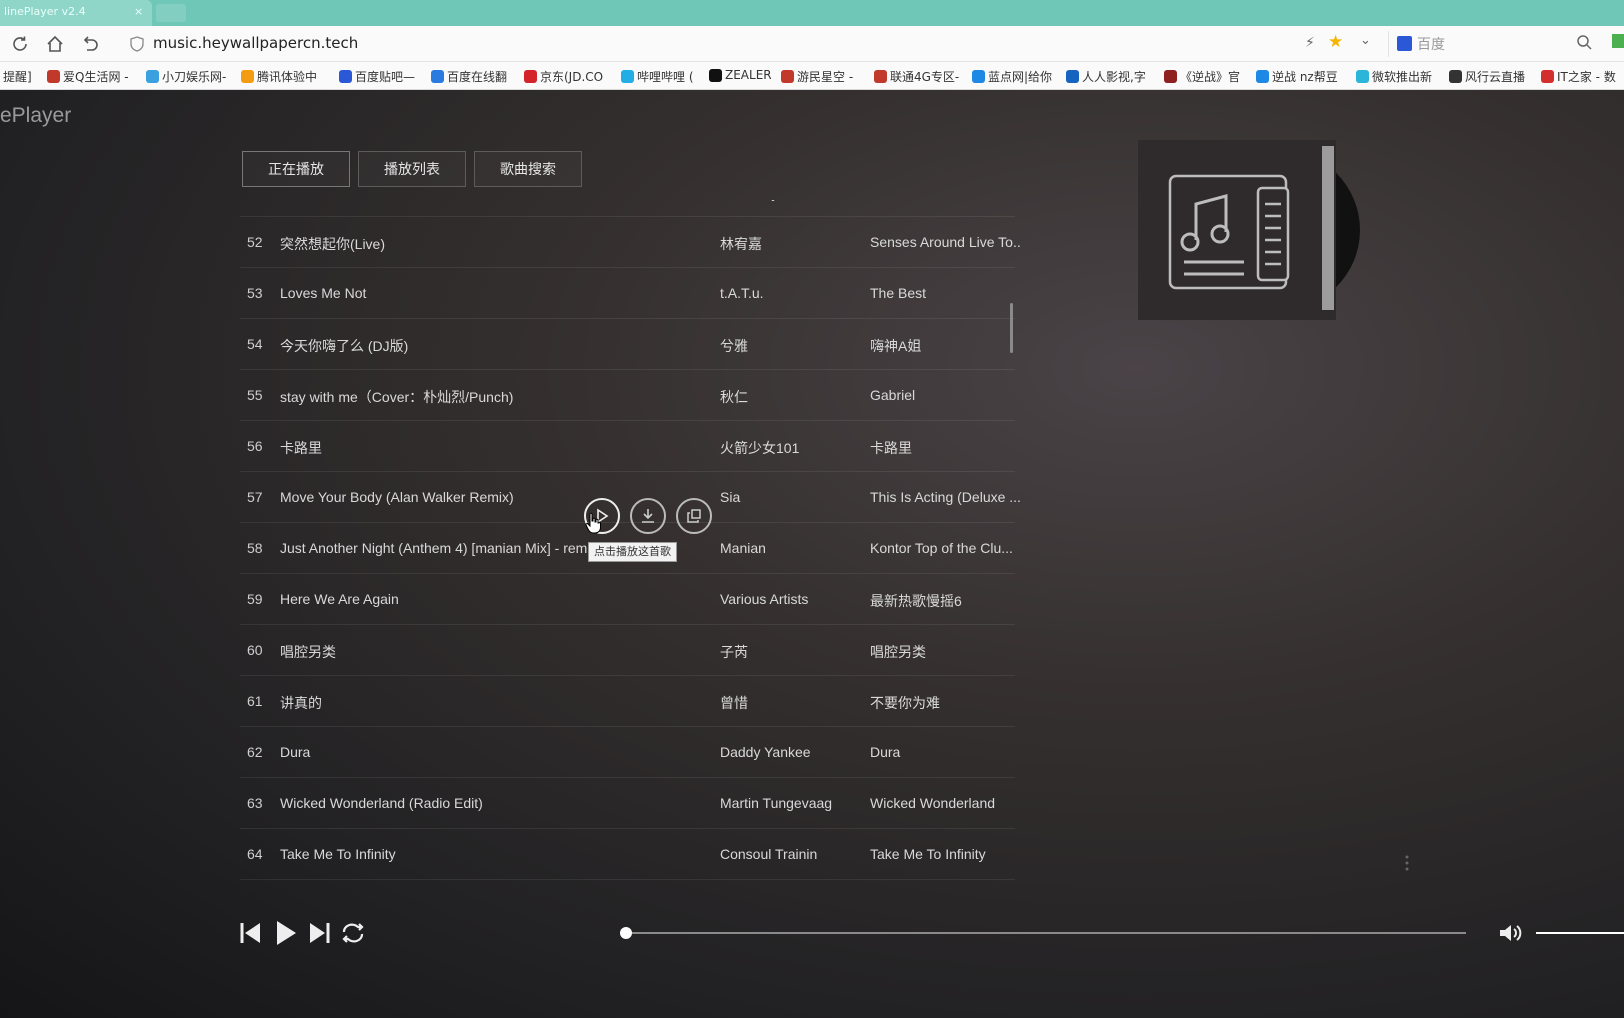 The width and height of the screenshot is (1624, 1018). Describe the element at coordinates (255, 43) in the screenshot. I see `url-field: music.heywallpapercn.tech` at that location.